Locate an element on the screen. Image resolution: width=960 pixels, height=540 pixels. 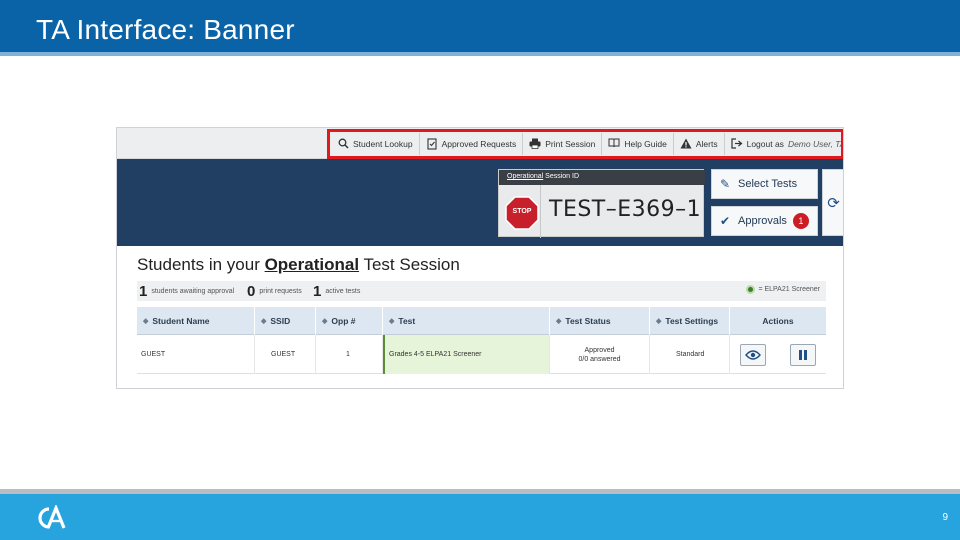
page-number: 9 is located at coordinates (945, 517).